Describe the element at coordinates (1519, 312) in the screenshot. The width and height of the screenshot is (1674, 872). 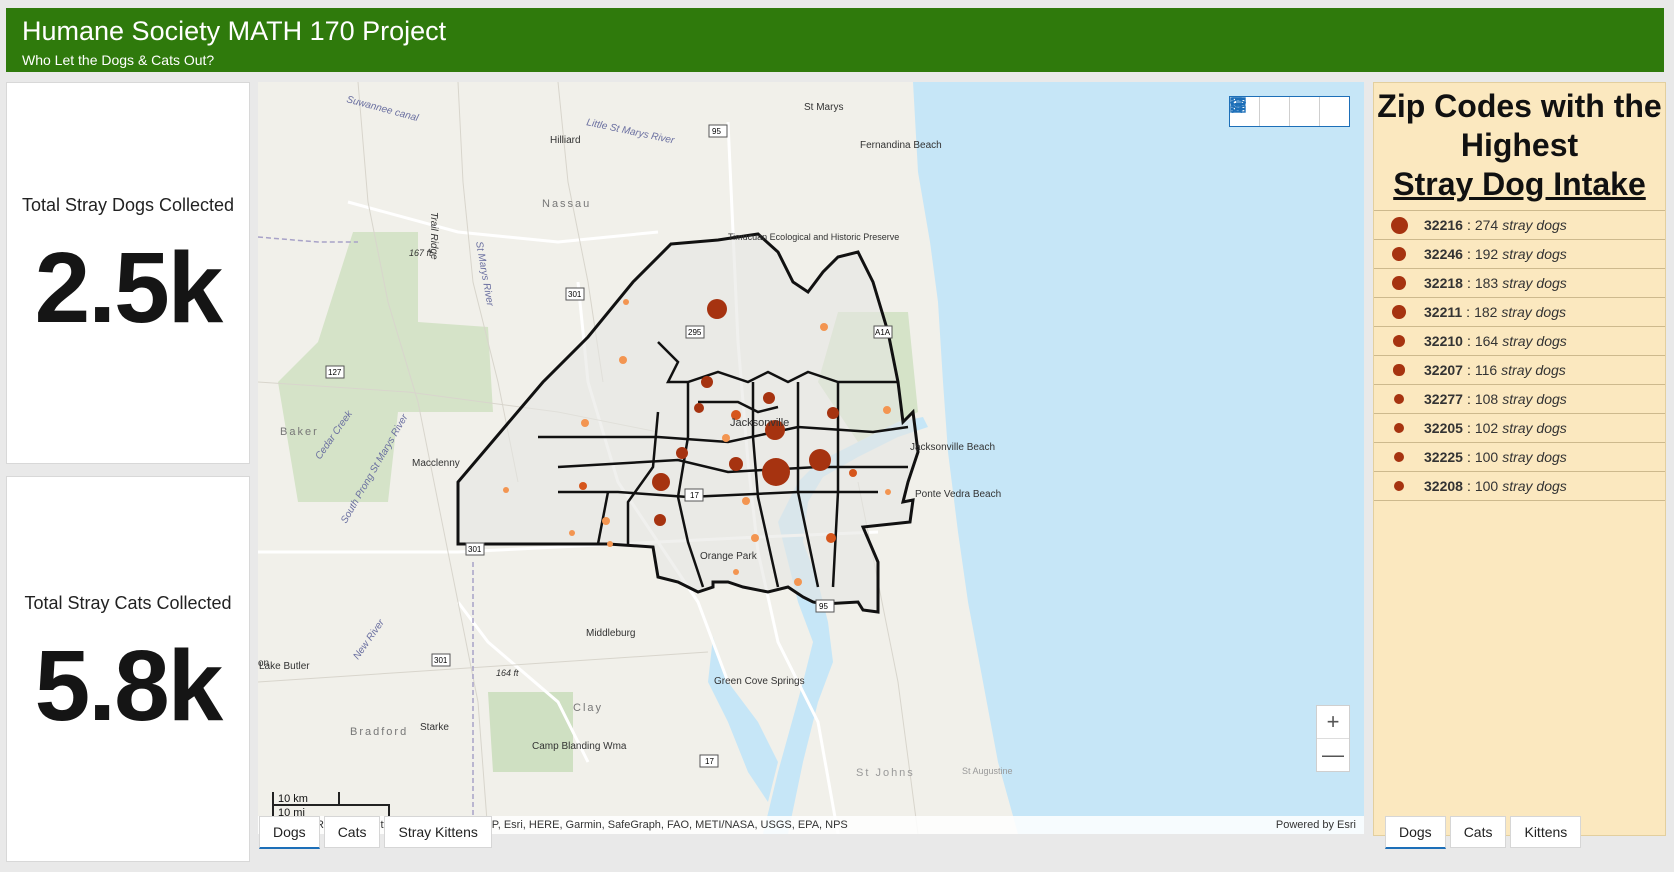
I see `zip-list-item: 32211:182 stray dogs` at that location.